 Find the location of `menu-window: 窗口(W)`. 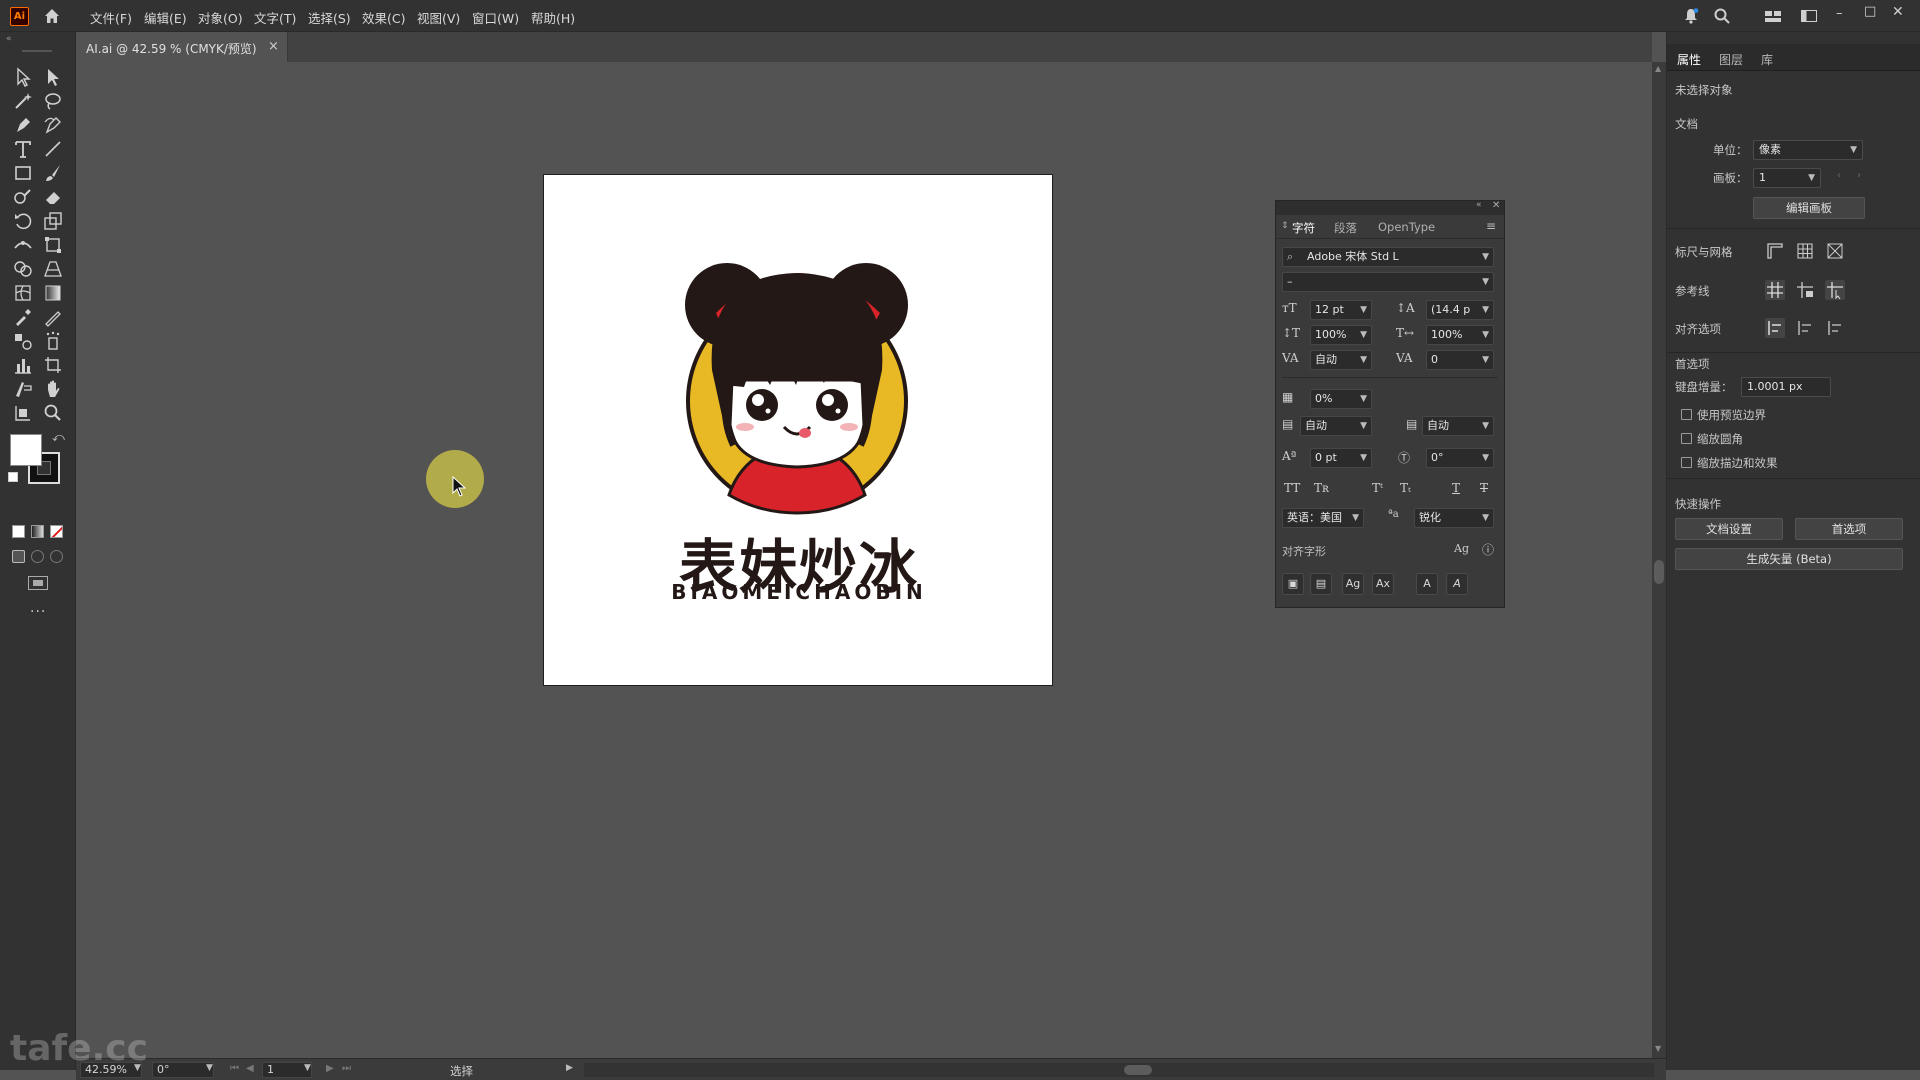

menu-window: 窗口(W) is located at coordinates (495, 17).